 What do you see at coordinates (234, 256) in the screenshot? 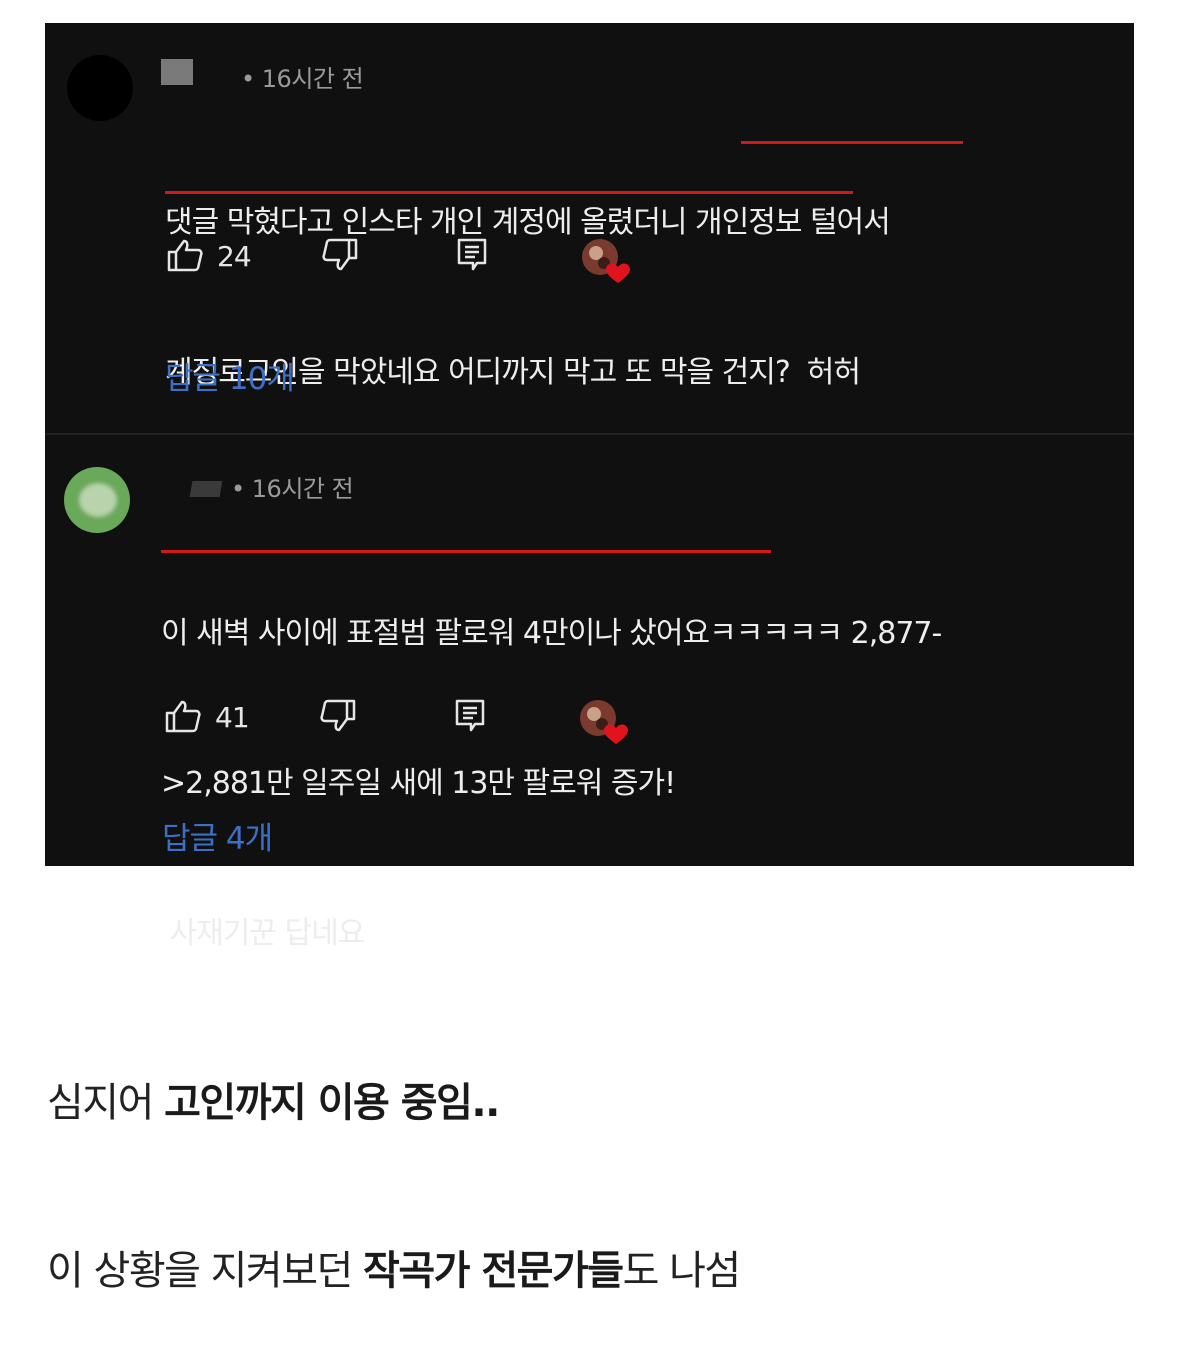
I see `like-count: 24` at bounding box center [234, 256].